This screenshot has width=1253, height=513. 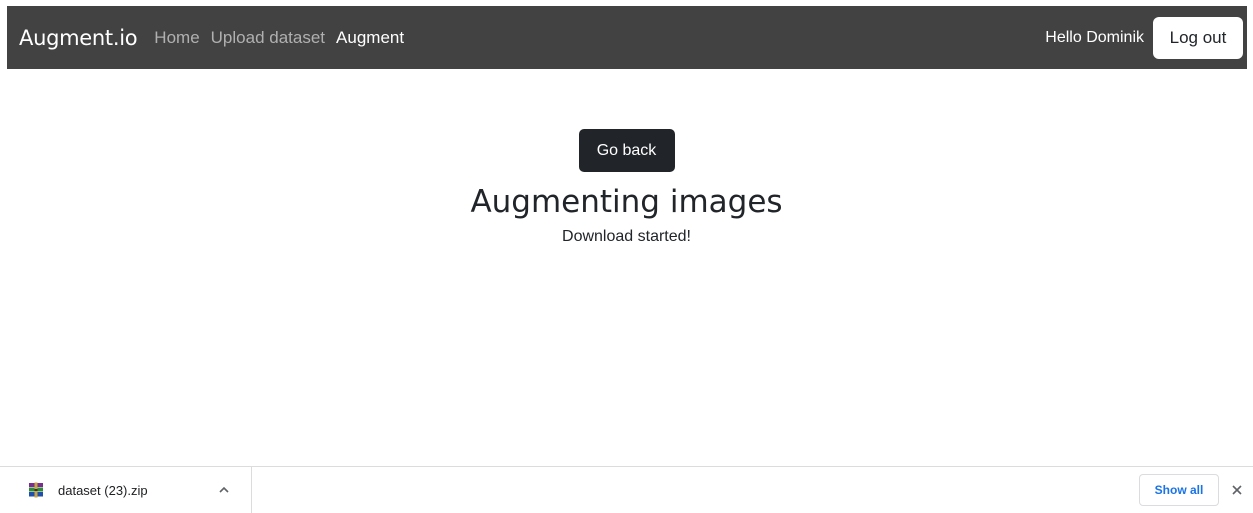 I want to click on download-file-name: dataset (23).zip, so click(x=103, y=490).